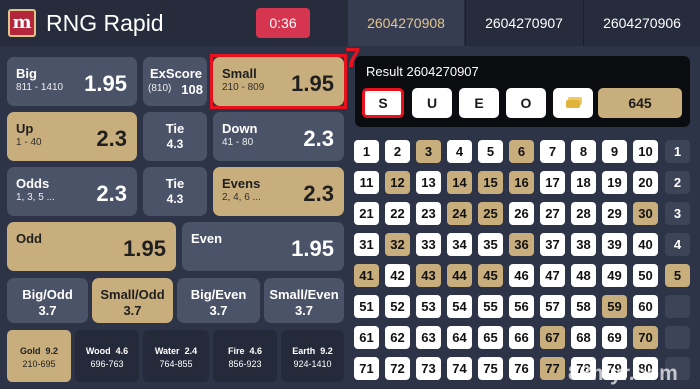 This screenshot has height=389, width=700. I want to click on bet-down-button: Down 41 - 80 2.3, so click(278, 136).